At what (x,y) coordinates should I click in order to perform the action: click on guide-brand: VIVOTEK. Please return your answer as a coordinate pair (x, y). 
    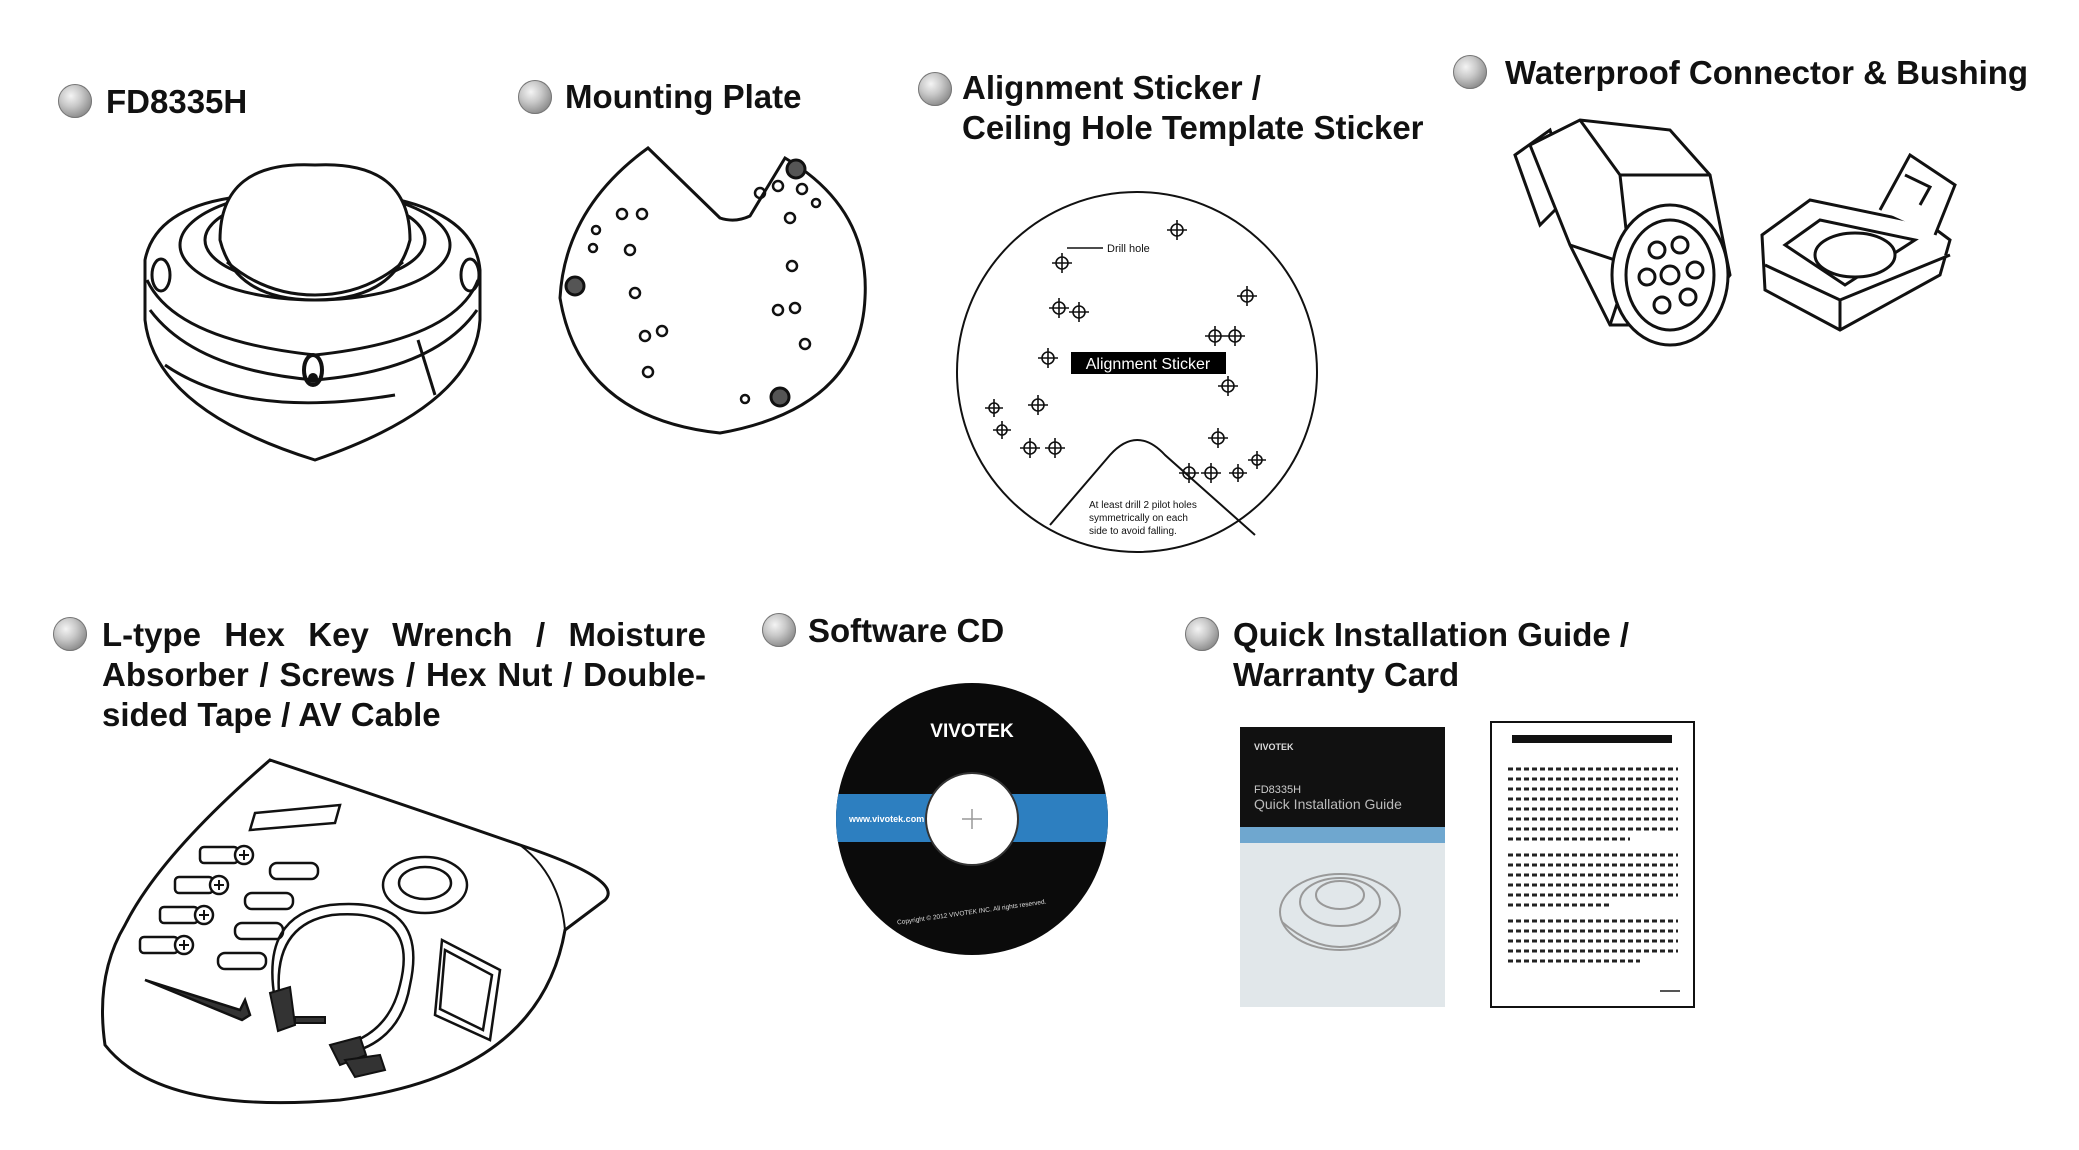
    Looking at the image, I should click on (1274, 747).